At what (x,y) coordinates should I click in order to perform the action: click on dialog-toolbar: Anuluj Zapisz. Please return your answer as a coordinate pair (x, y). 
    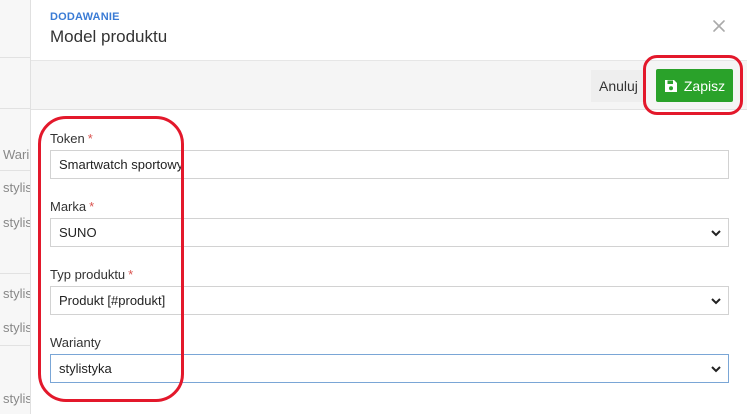
    Looking at the image, I should click on (389, 85).